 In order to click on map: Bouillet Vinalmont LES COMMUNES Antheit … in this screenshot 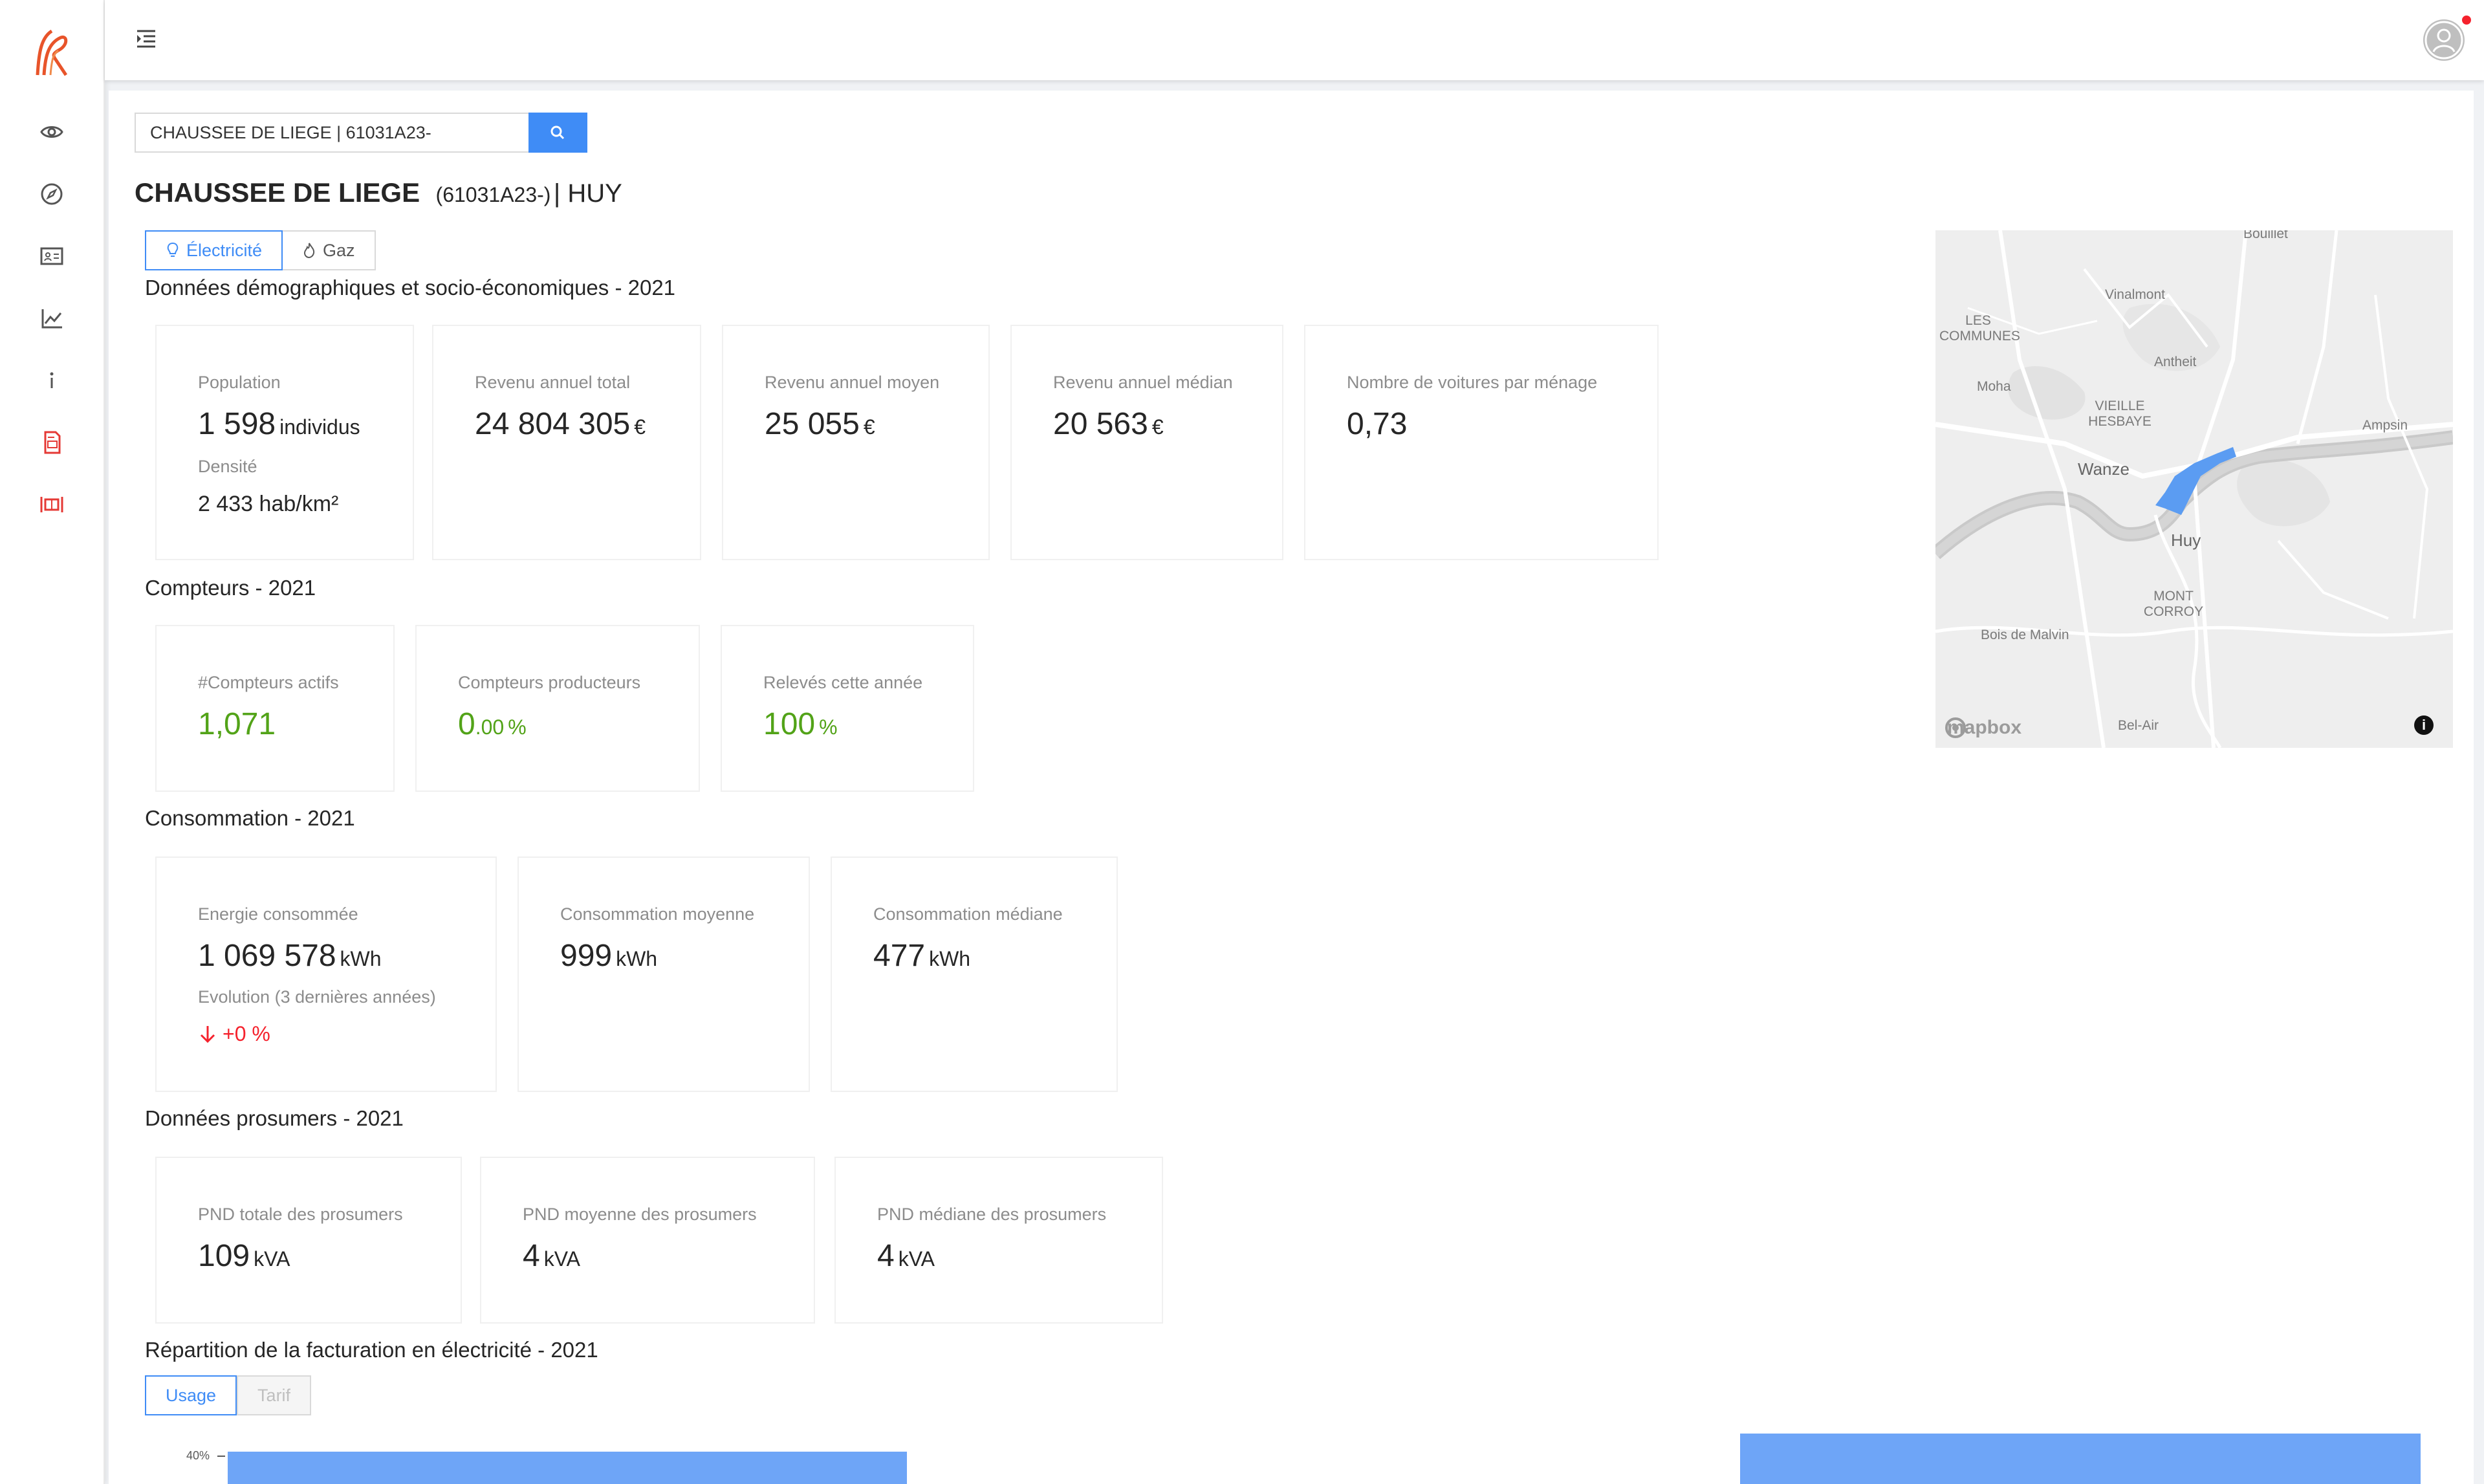, I will do `click(2194, 489)`.